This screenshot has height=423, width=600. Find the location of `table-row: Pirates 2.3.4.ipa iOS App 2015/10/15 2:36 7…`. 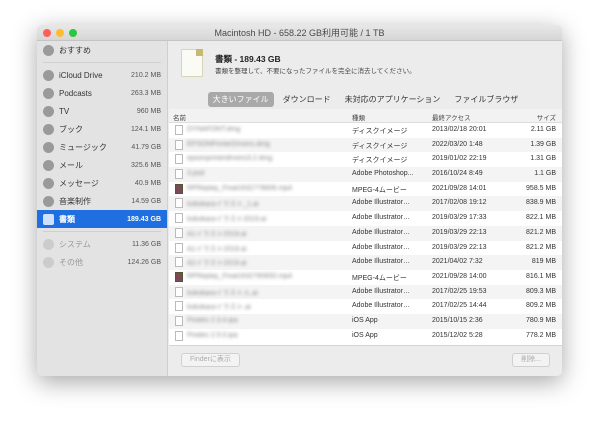

table-row: Pirates 2.3.4.ipa iOS App 2015/10/15 2:36 7… is located at coordinates (365, 321).